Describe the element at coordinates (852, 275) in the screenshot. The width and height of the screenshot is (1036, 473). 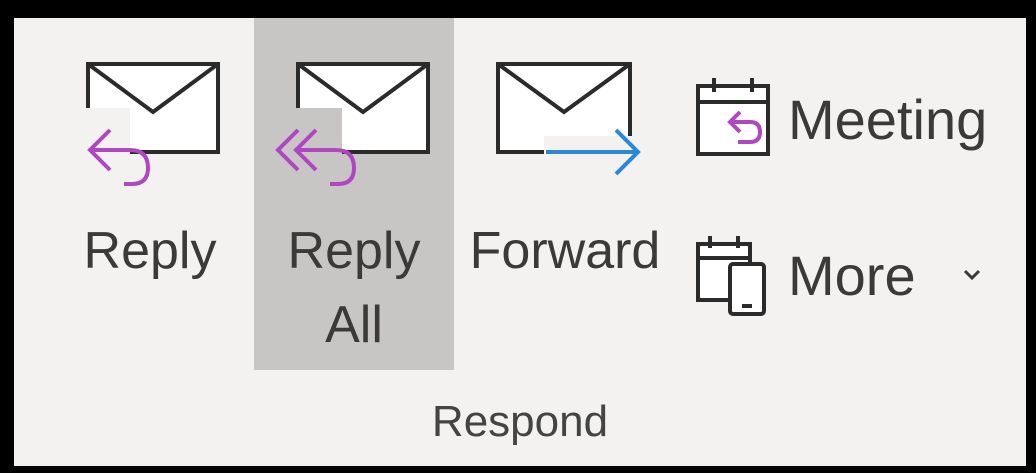
I see `more-label: More` at that location.